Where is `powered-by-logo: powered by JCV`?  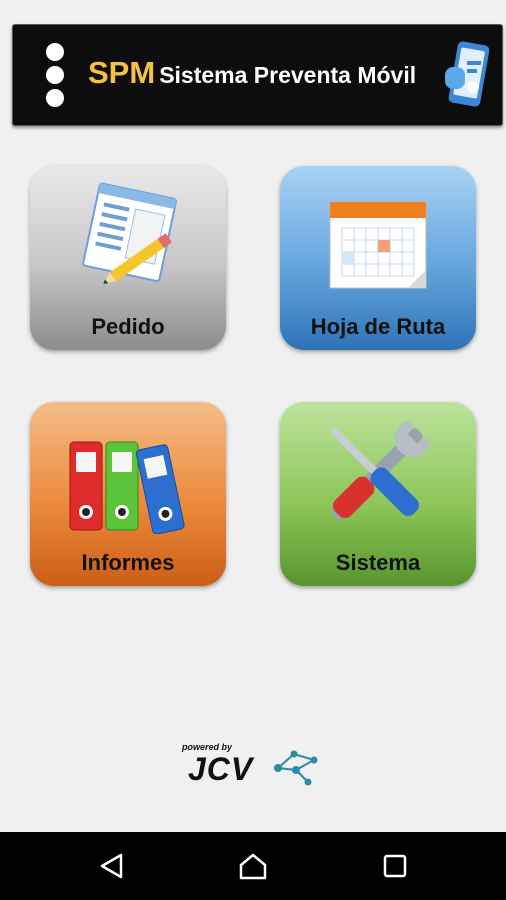
powered-by-logo: powered by JCV is located at coordinates (255, 766).